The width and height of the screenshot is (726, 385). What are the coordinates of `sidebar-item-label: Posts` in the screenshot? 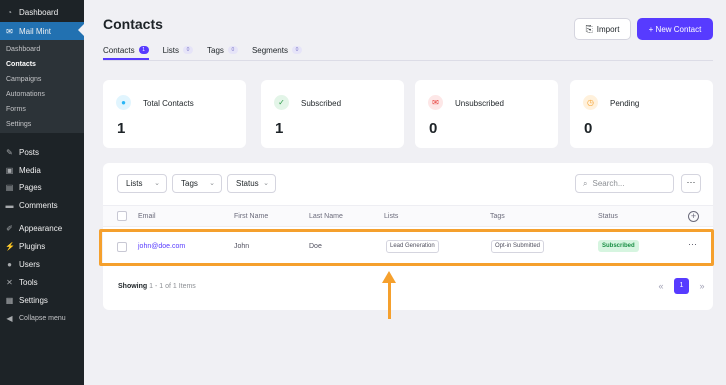 It's located at (29, 152).